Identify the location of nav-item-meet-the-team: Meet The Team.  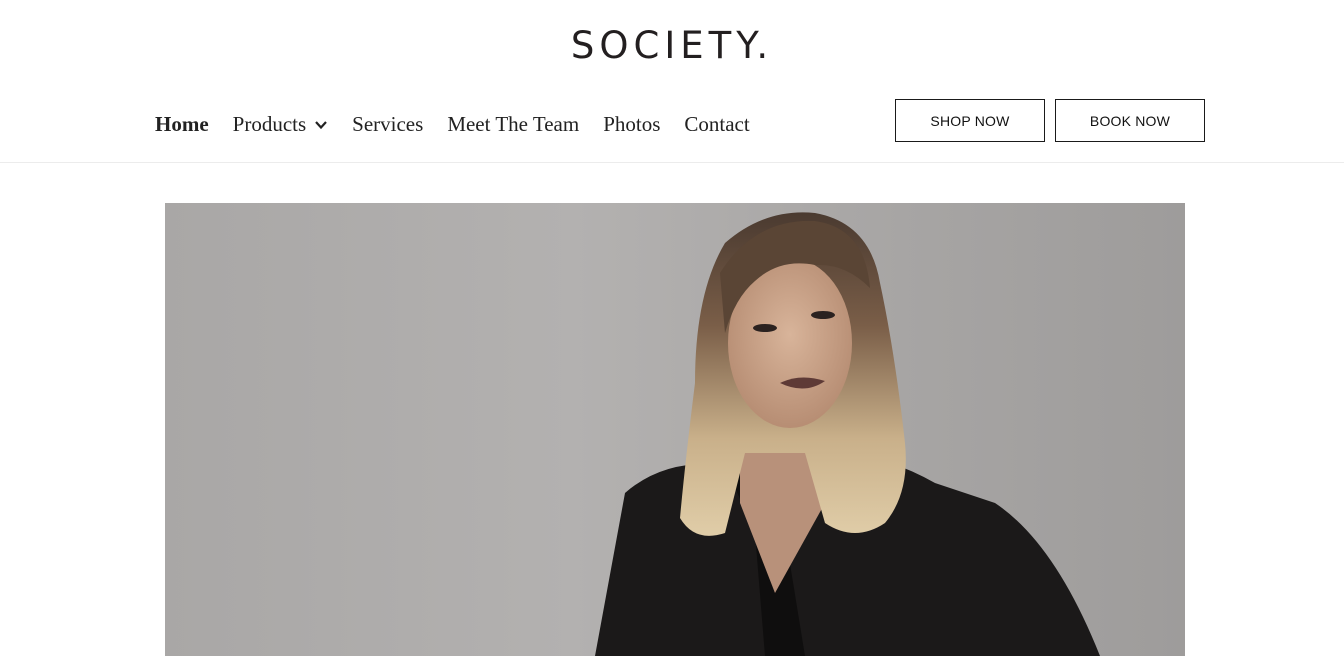
(513, 124).